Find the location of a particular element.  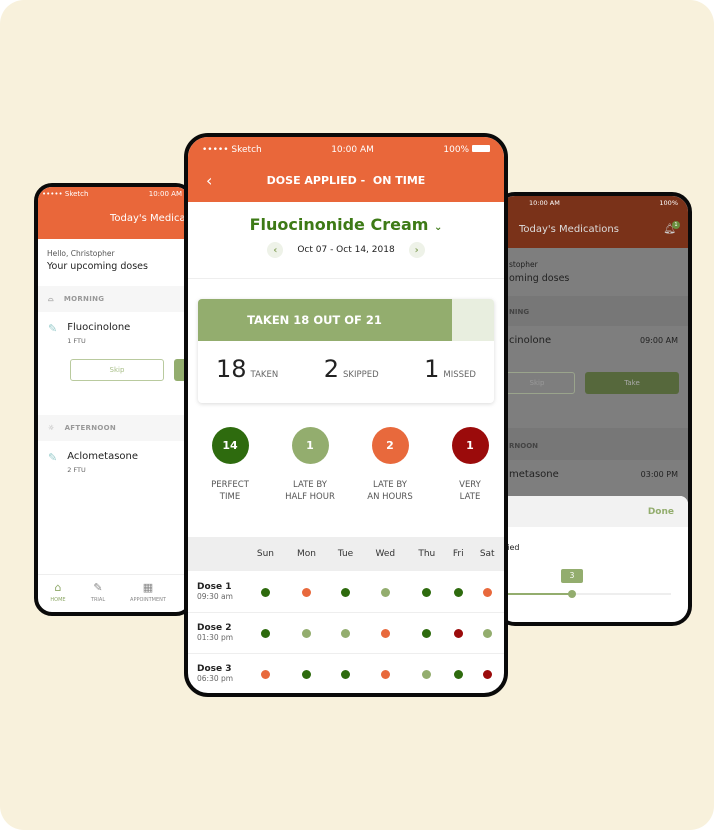

status-dot-very is located at coordinates (458, 633).